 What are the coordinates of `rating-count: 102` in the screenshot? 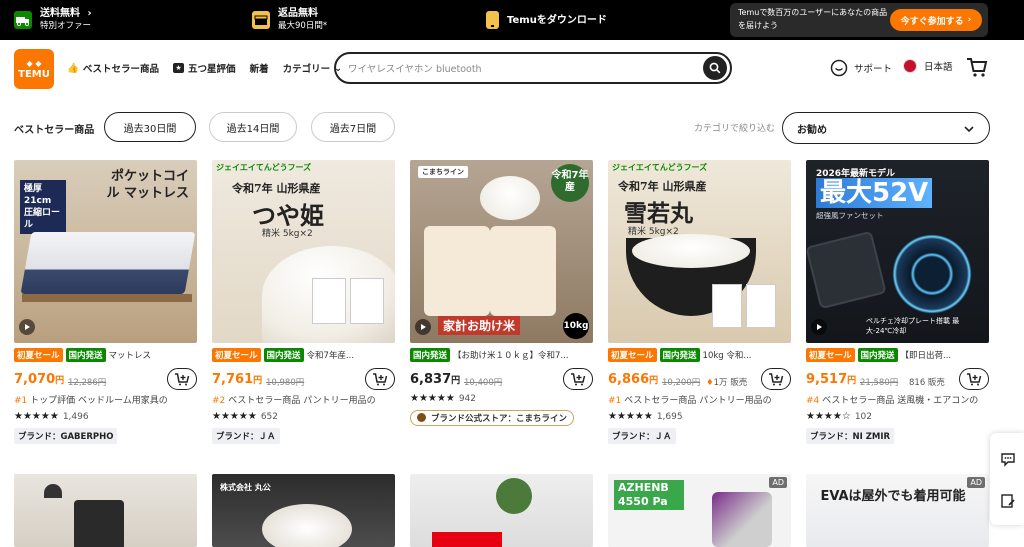 It's located at (863, 416).